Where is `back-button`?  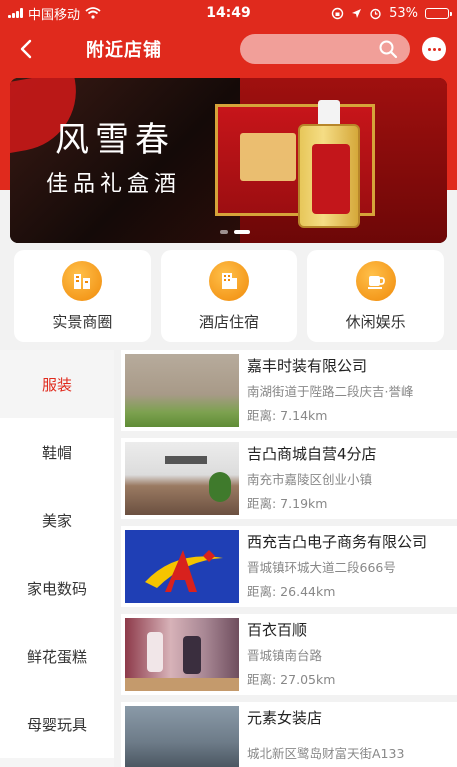
back-button is located at coordinates (26, 49).